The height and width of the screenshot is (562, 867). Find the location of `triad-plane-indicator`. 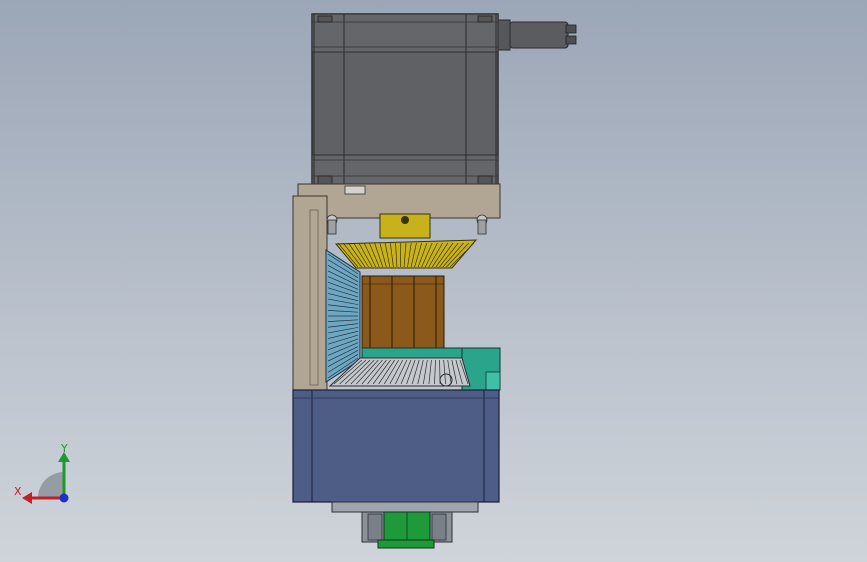

triad-plane-indicator is located at coordinates (51, 485).